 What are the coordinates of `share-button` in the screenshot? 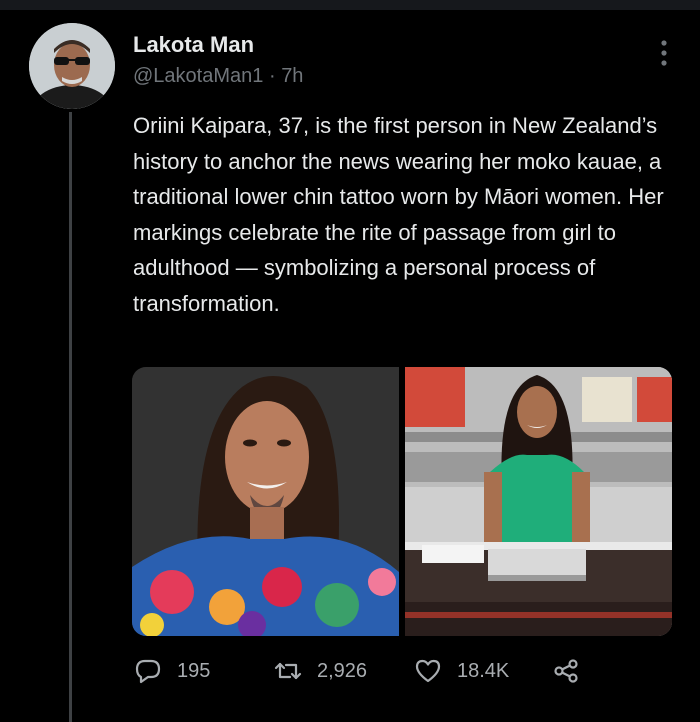 It's located at (566, 671).